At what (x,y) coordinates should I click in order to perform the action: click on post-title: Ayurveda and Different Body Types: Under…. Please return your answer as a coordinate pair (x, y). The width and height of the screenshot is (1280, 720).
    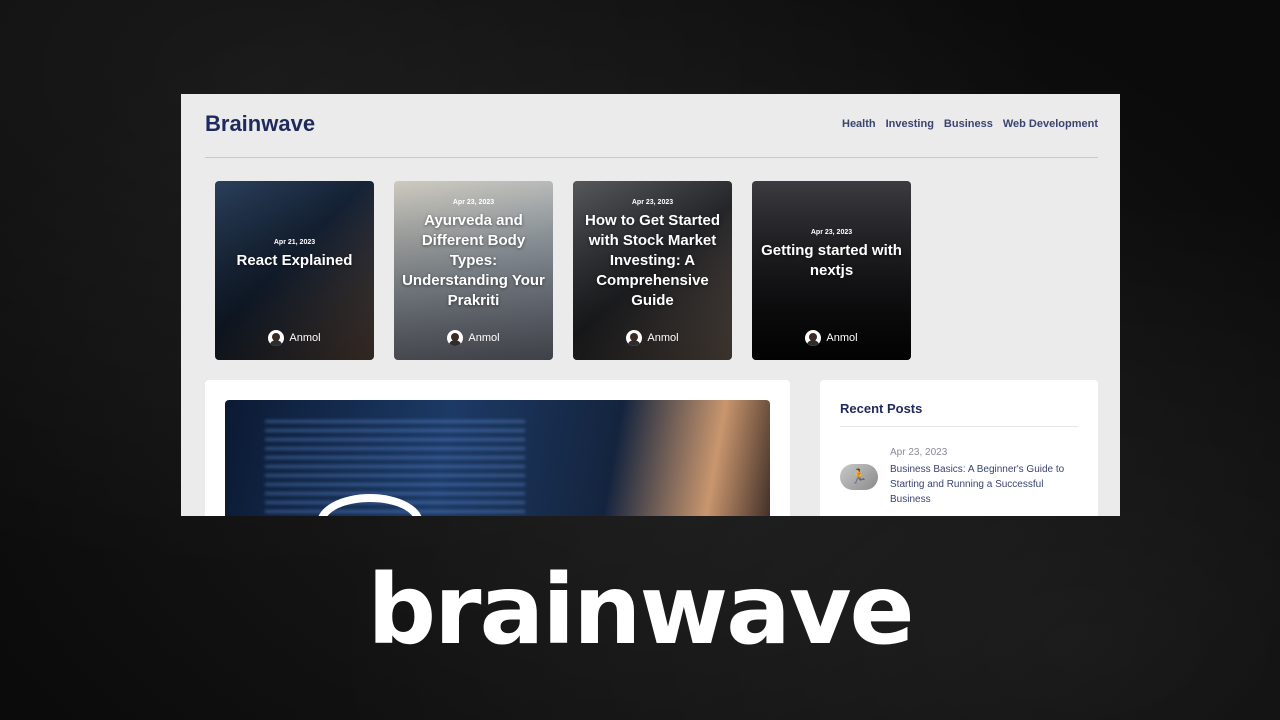
    Looking at the image, I should click on (473, 260).